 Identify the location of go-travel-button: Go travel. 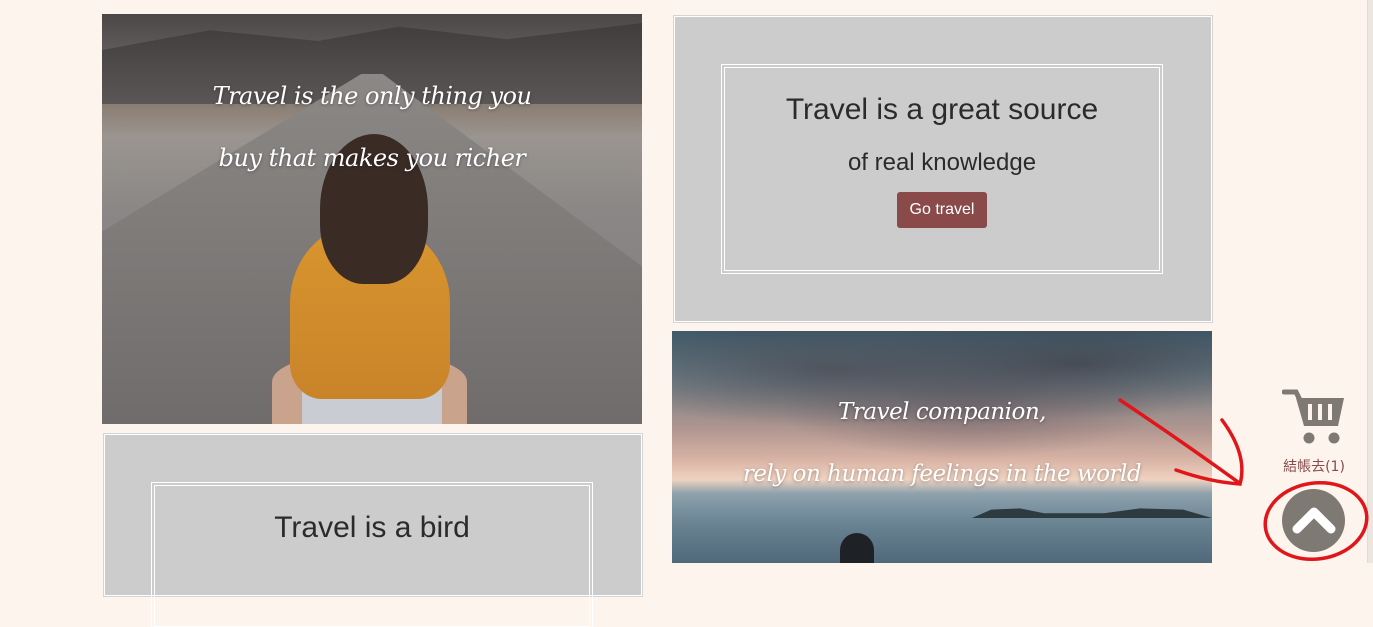
(942, 210).